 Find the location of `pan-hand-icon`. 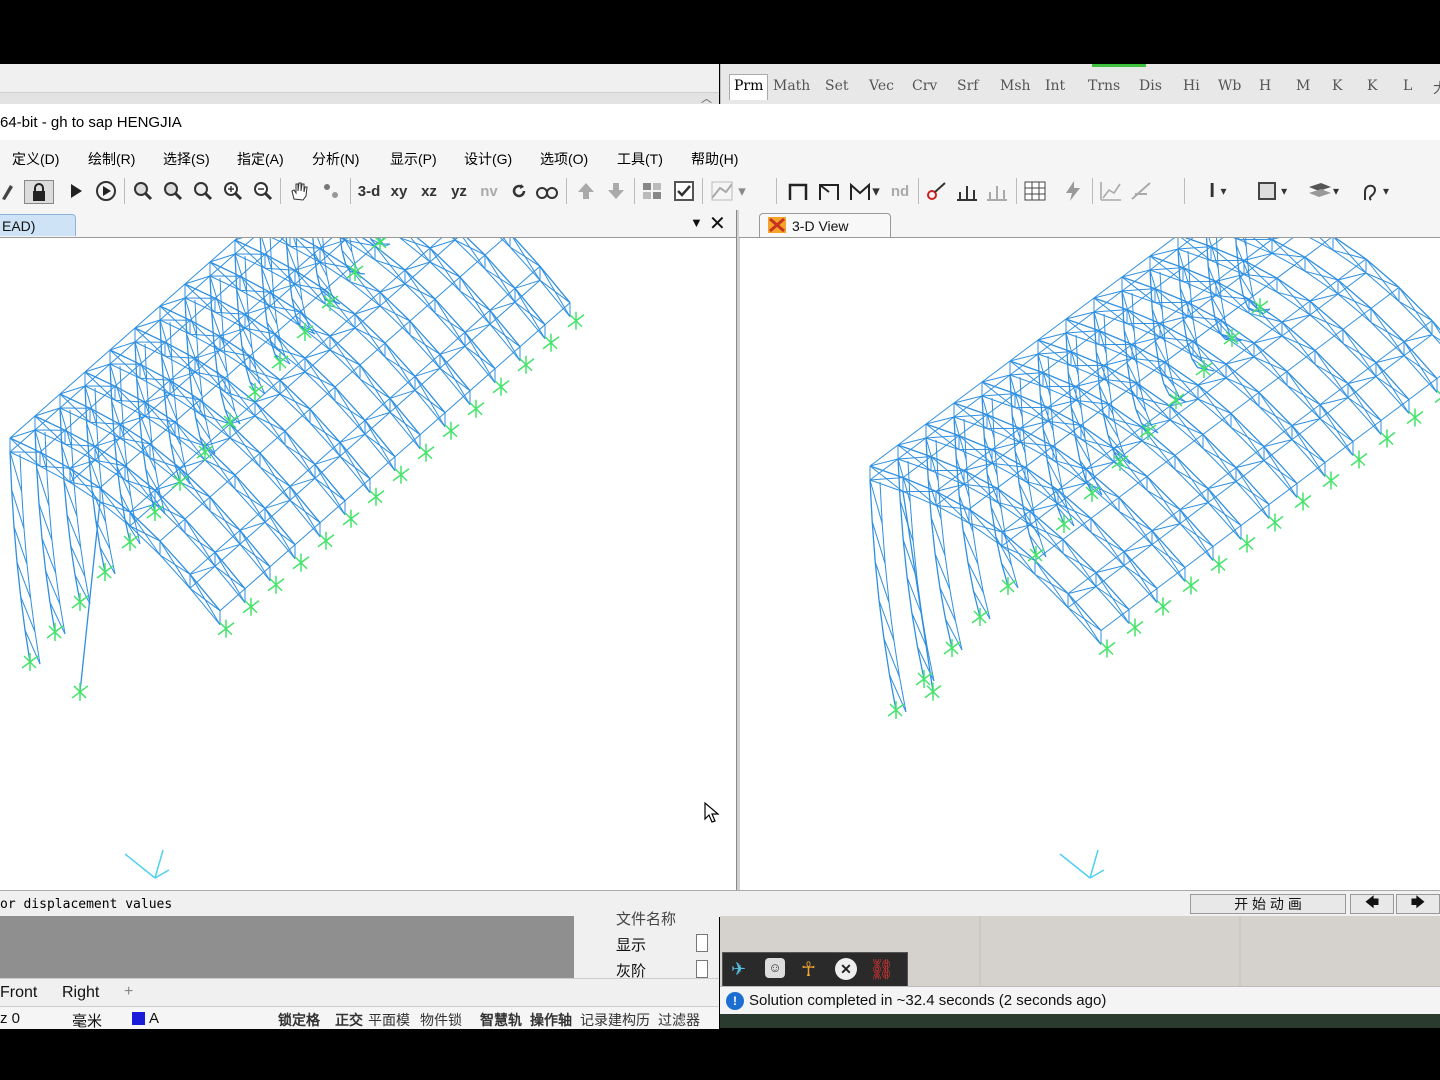

pan-hand-icon is located at coordinates (299, 191).